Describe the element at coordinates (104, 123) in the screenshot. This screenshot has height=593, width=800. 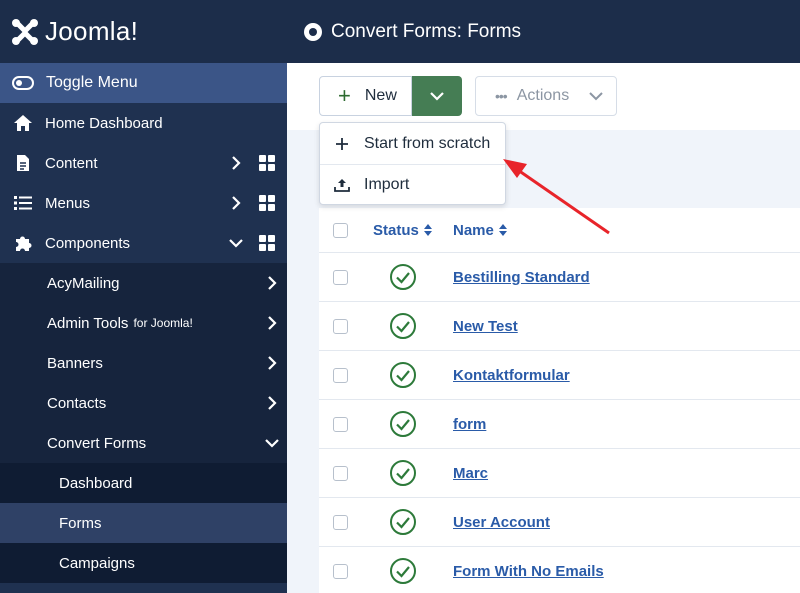
I see `sidebar-item-label: Home Dashboard` at that location.